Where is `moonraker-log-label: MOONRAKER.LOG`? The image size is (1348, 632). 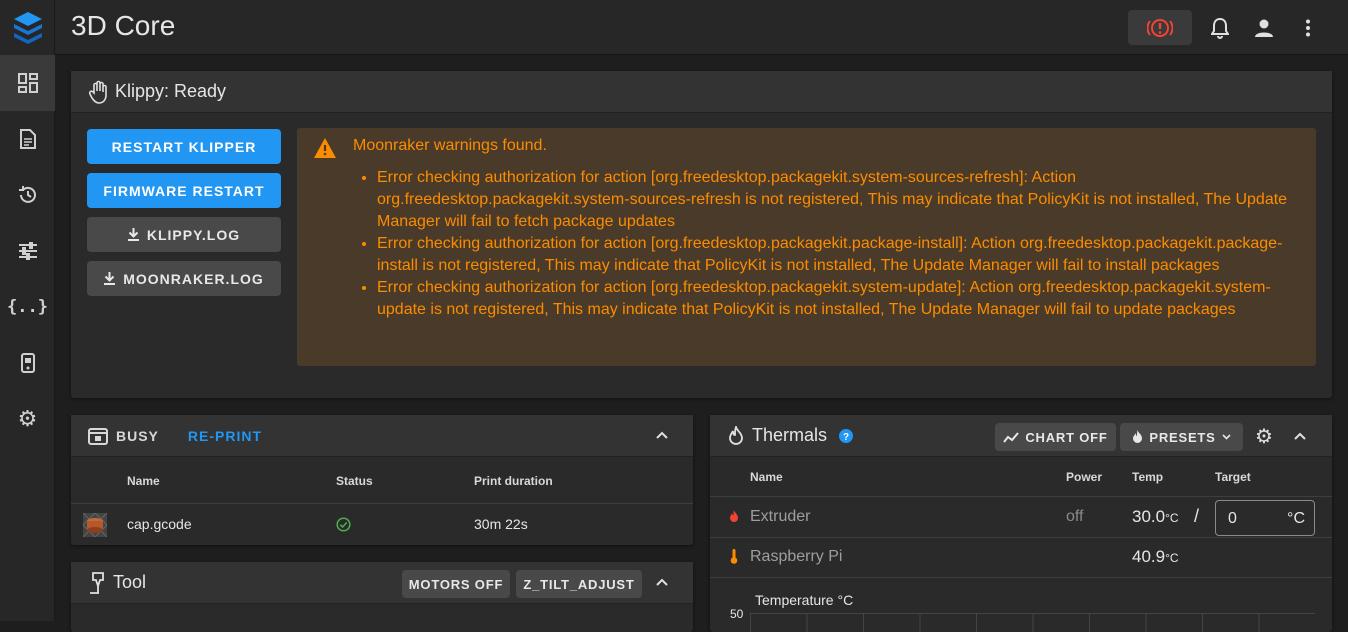
moonraker-log-label: MOONRAKER.LOG is located at coordinates (193, 278).